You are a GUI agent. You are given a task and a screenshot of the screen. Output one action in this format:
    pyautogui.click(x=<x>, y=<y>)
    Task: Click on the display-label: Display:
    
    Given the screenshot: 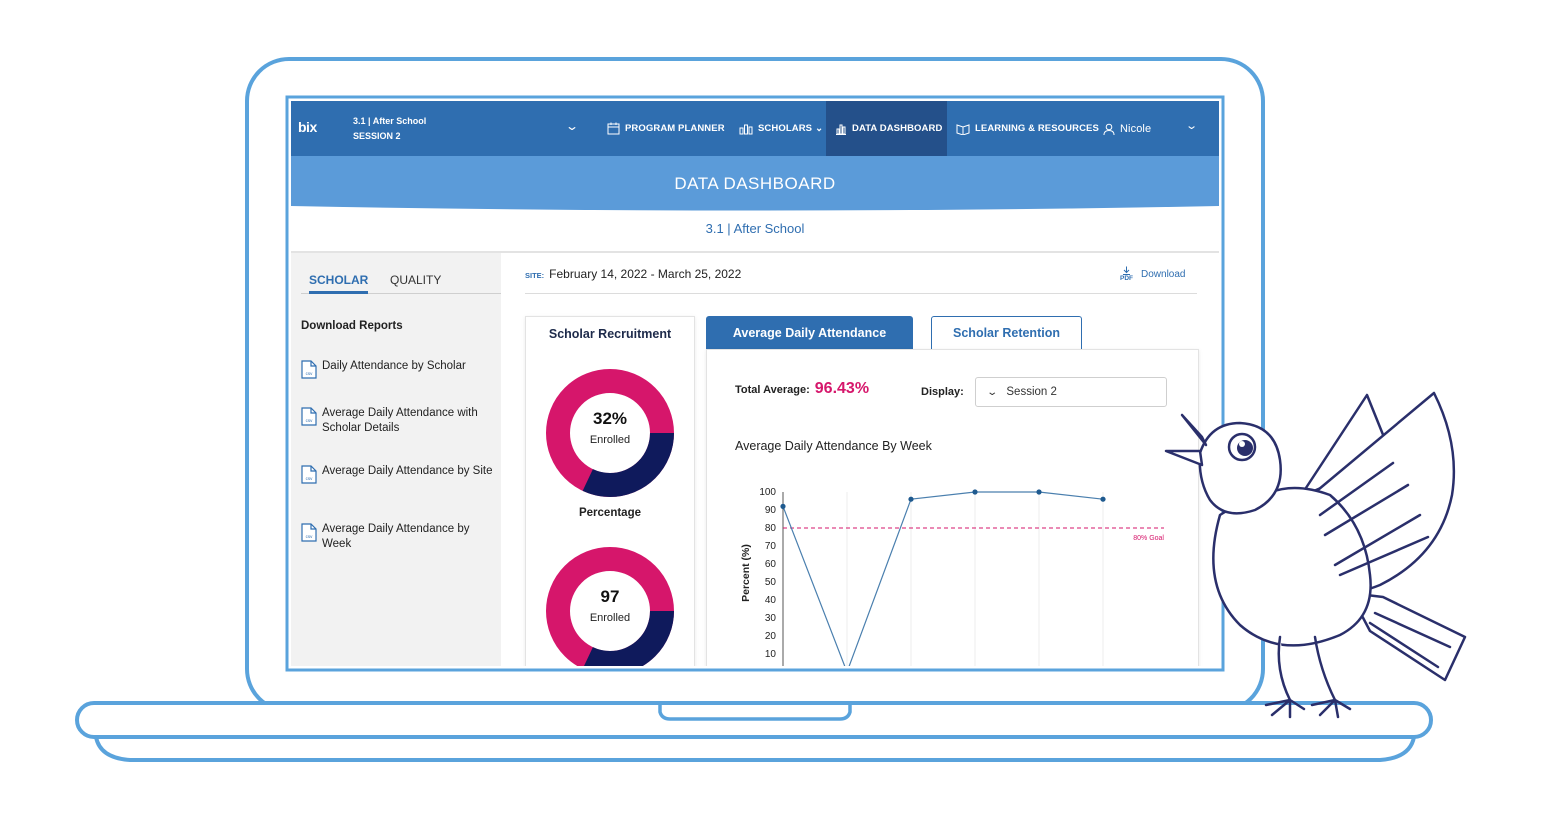 What is the action you would take?
    pyautogui.click(x=942, y=392)
    